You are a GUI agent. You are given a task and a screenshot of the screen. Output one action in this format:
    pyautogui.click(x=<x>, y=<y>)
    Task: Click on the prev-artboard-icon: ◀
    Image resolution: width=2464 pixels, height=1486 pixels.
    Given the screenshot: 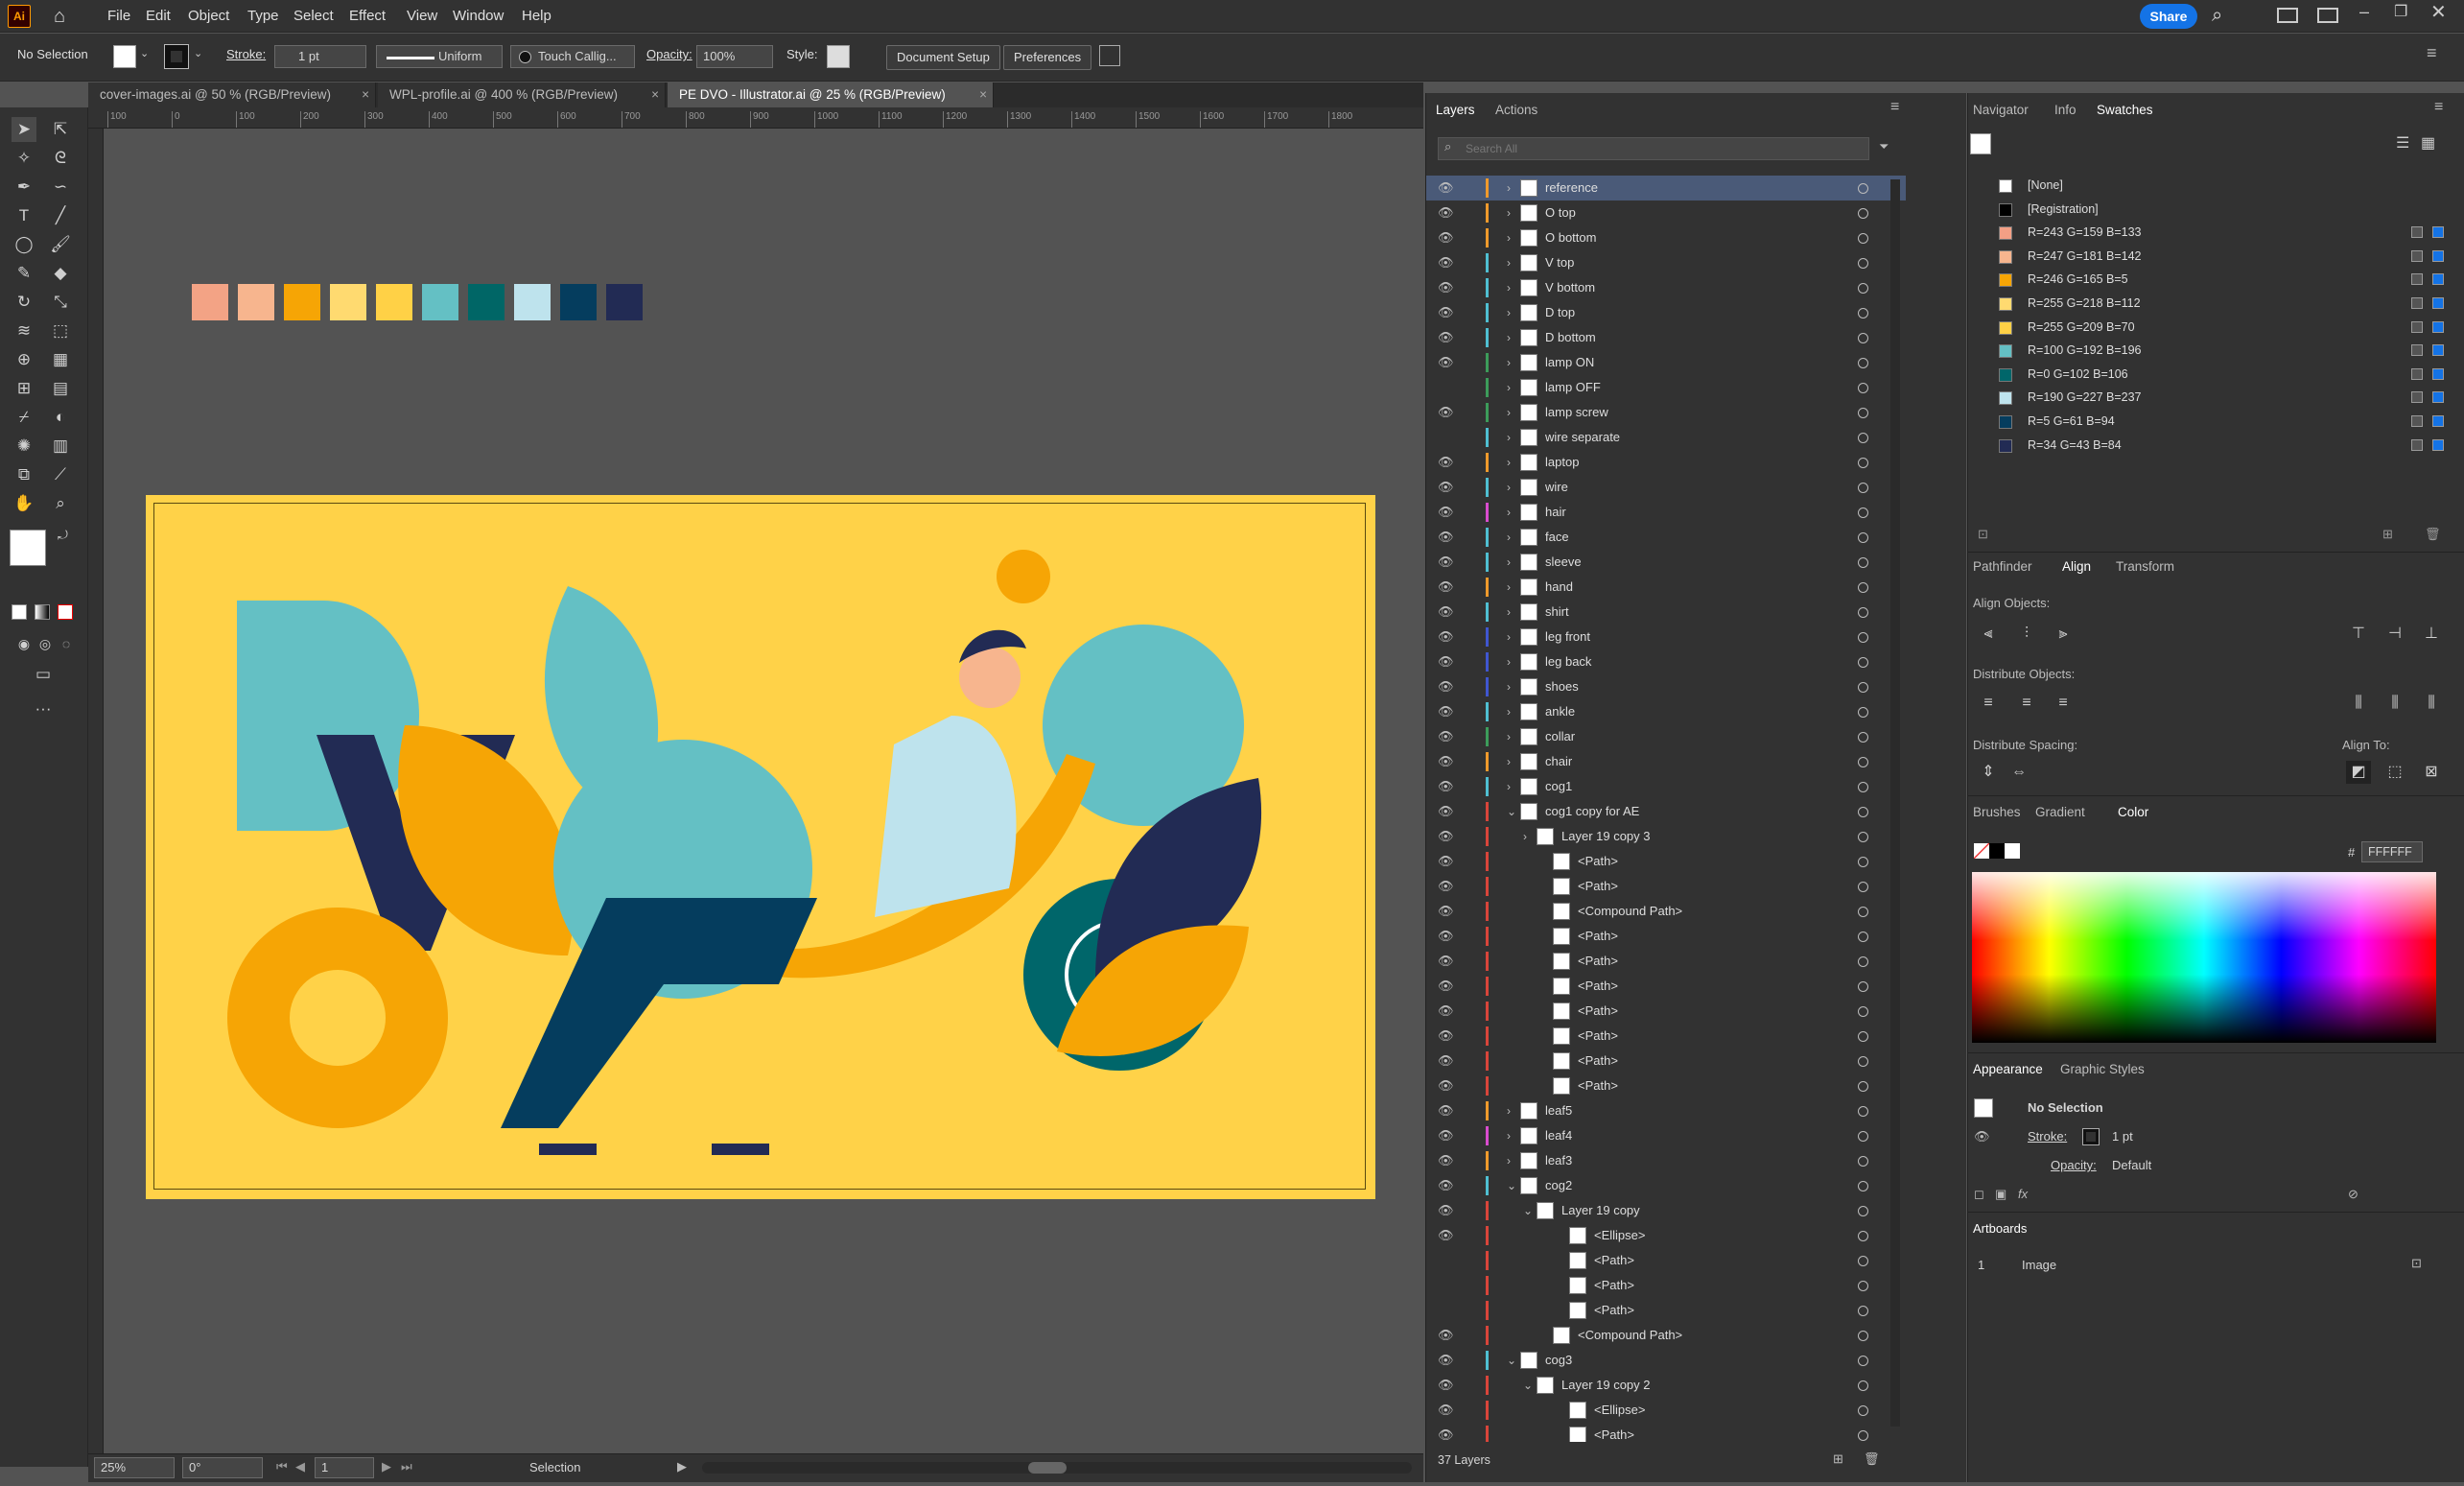 What is the action you would take?
    pyautogui.click(x=300, y=1466)
    